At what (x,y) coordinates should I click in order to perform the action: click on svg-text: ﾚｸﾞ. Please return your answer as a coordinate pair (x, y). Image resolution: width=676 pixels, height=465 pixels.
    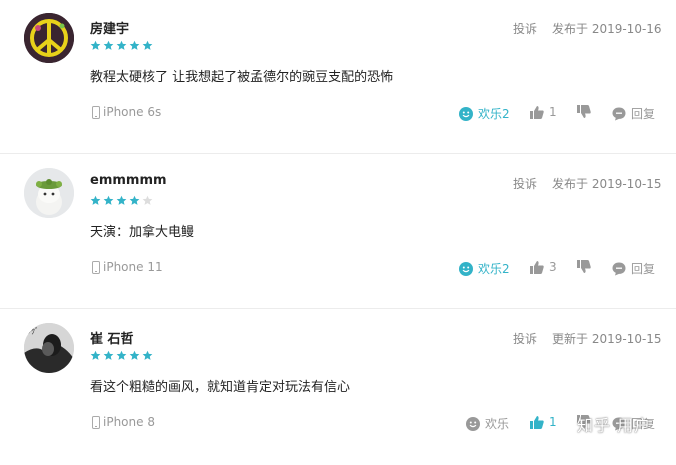
    Looking at the image, I should click on (33, 331).